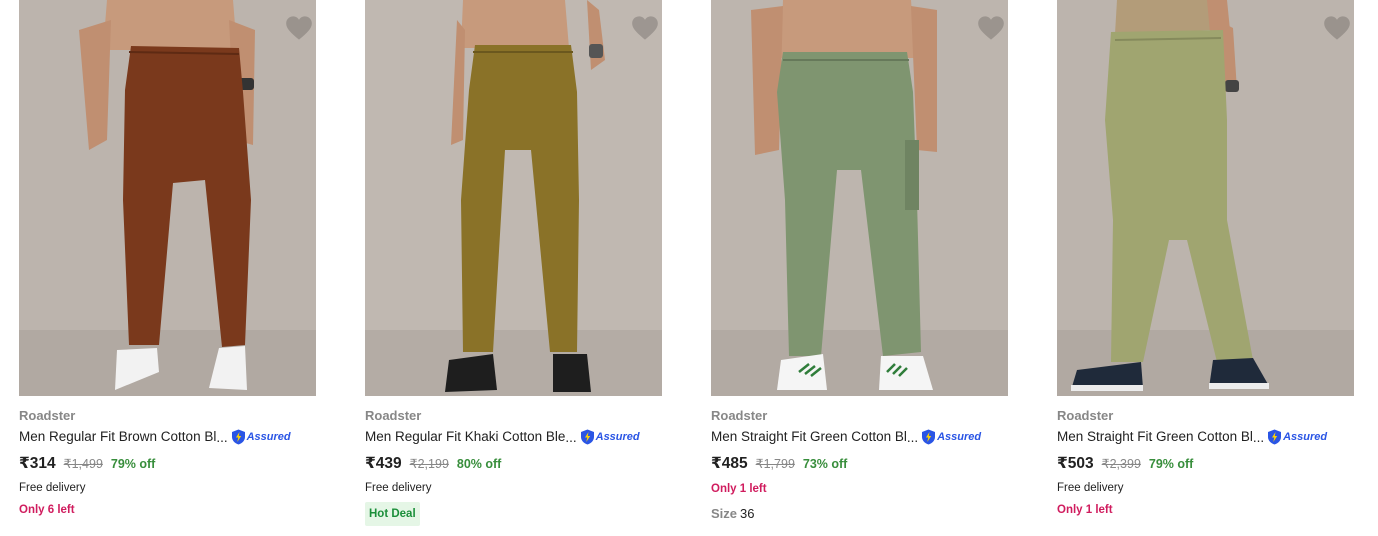 The width and height of the screenshot is (1378, 536). I want to click on product-discount: 73% off, so click(825, 464).